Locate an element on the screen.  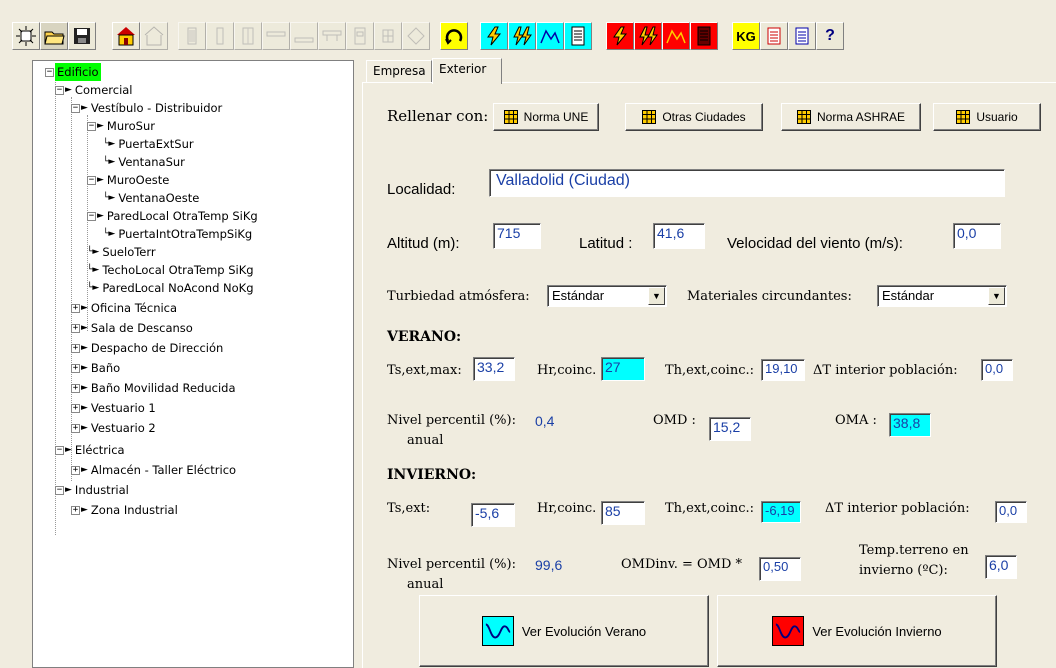
tree-node: + ► Despacho de Dirección is located at coordinates (147, 348).